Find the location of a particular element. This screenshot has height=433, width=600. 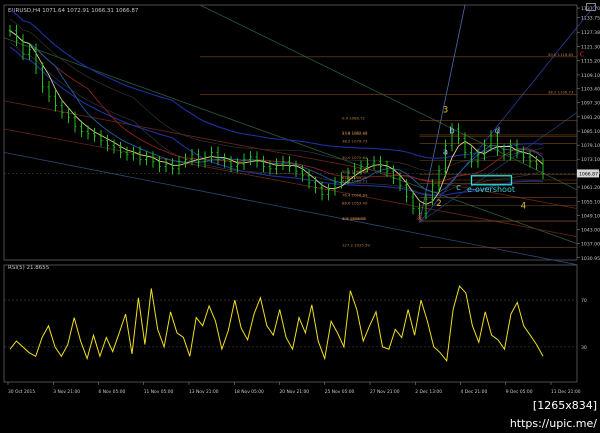

price-y-tick-label: 1091.20 is located at coordinates (590, 118).